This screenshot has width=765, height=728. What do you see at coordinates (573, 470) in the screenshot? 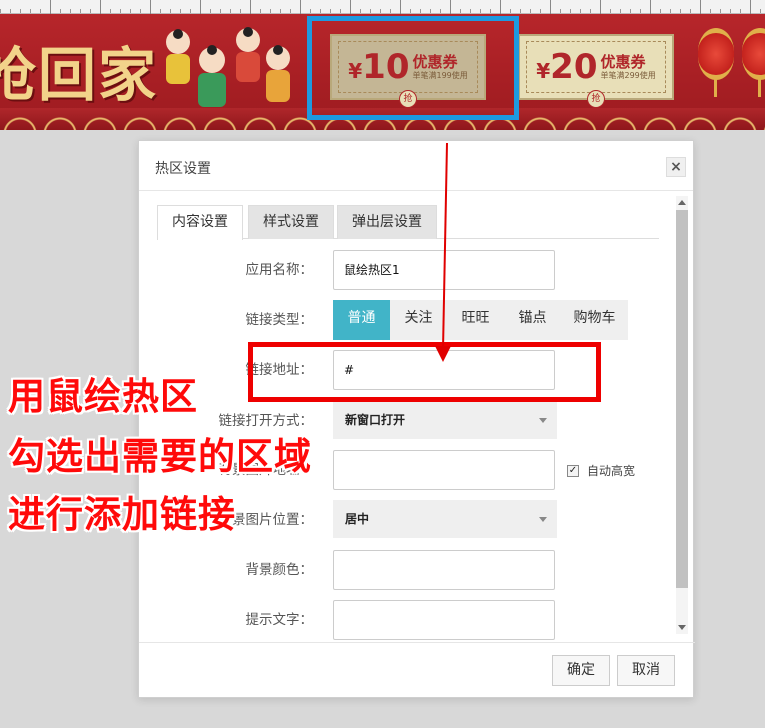
I see `auto-size-checkbox: ✓` at bounding box center [573, 470].